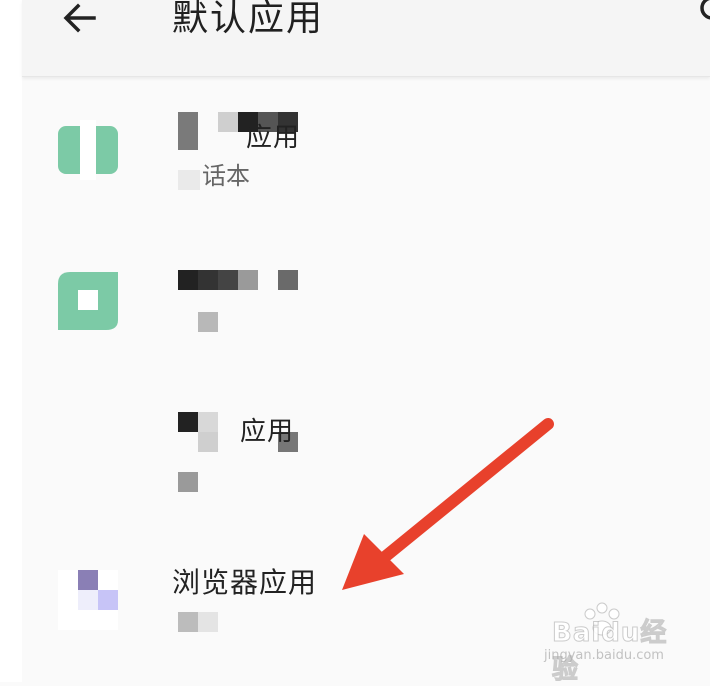 The width and height of the screenshot is (710, 686). I want to click on left-margin, so click(11, 341).